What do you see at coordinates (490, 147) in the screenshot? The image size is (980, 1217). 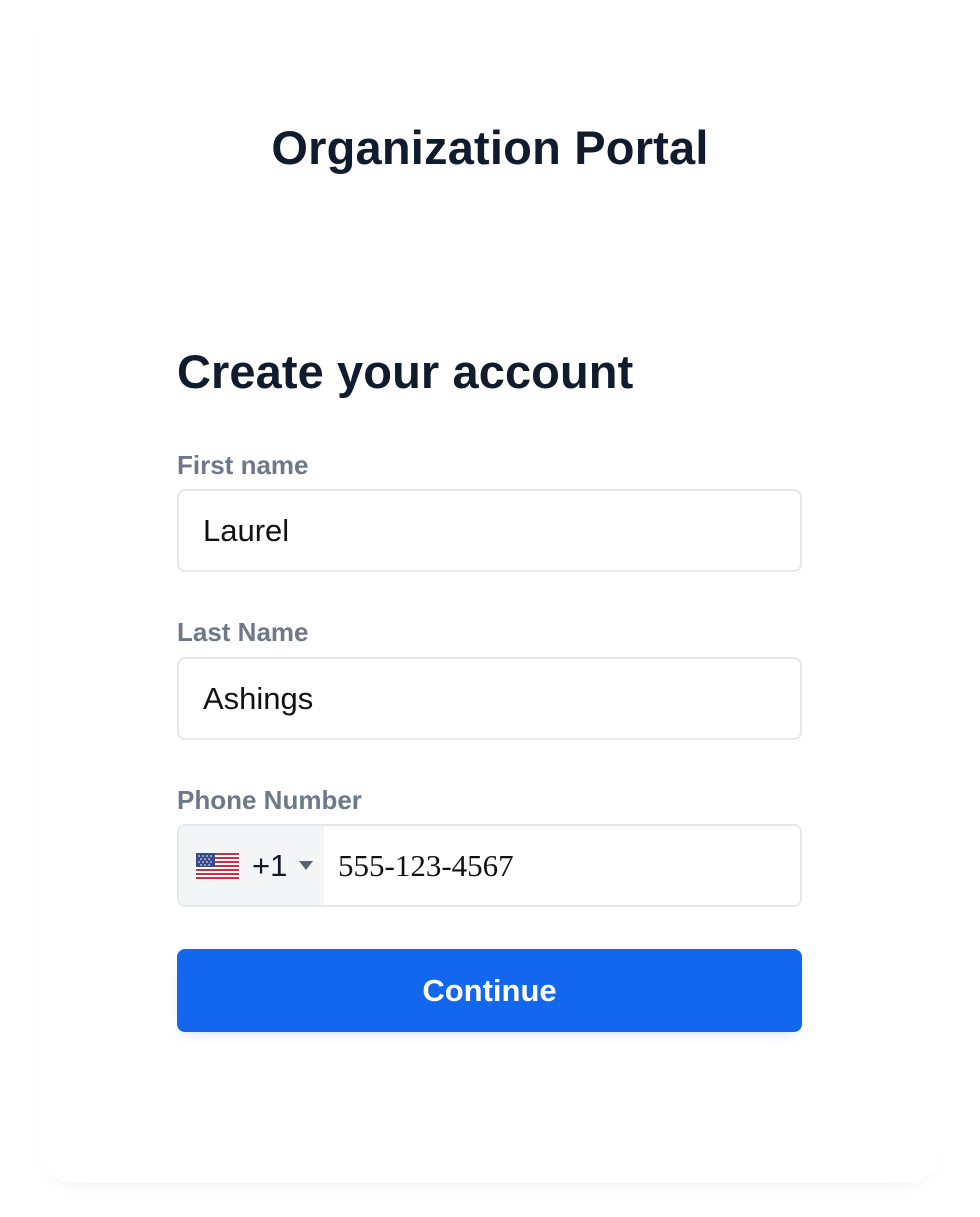 I see `portal-title: Organization Portal` at bounding box center [490, 147].